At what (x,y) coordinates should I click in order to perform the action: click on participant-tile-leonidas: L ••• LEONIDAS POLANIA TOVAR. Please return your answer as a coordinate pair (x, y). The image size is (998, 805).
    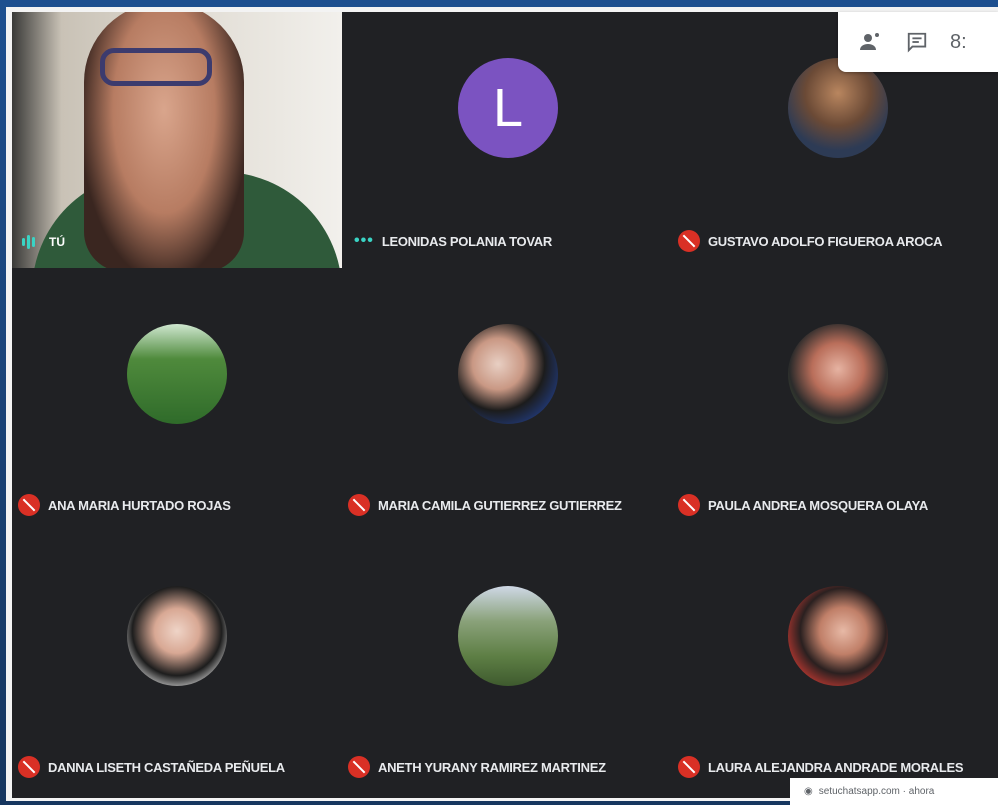
    Looking at the image, I should click on (507, 143).